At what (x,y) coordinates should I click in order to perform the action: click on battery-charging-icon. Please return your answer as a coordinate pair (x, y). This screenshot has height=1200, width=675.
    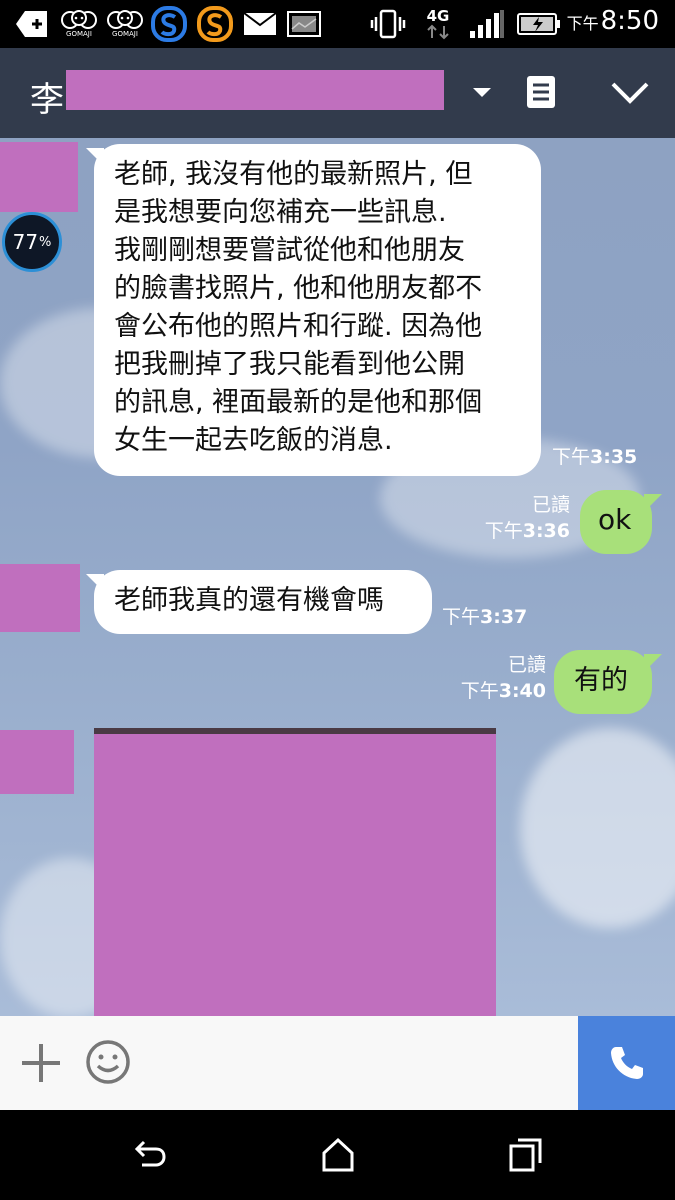
    Looking at the image, I should click on (539, 24).